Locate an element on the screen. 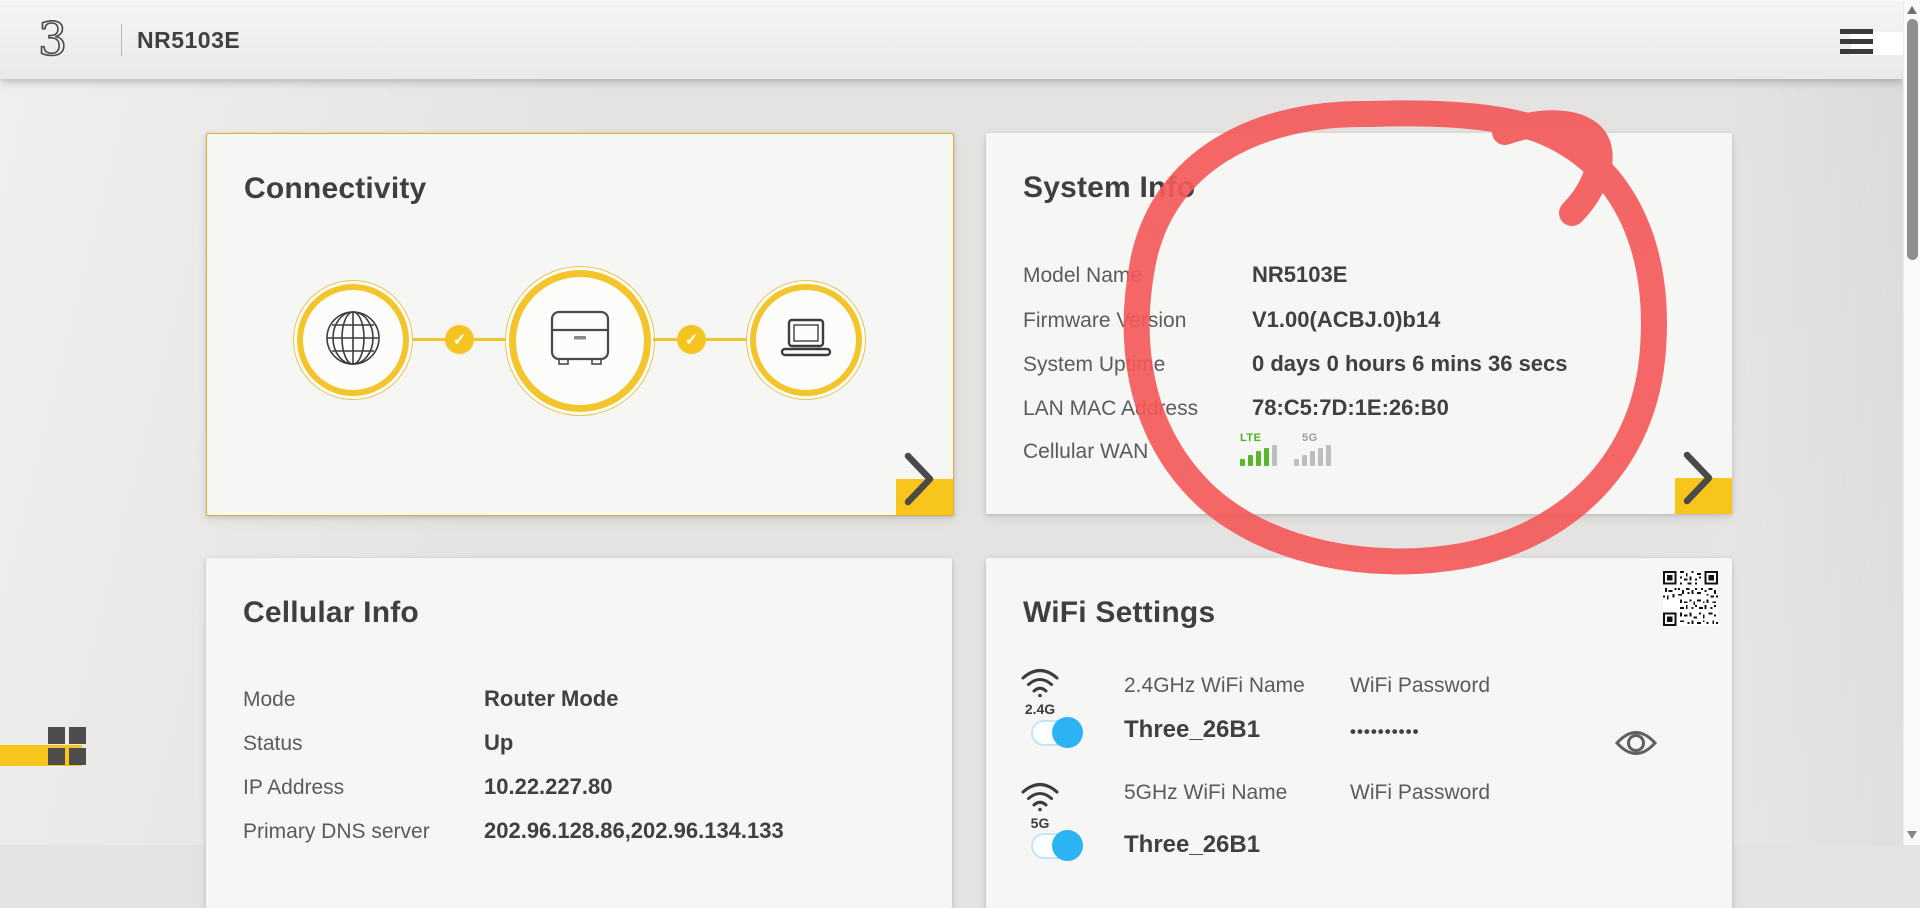 The width and height of the screenshot is (1920, 908). row-label: System Uptime is located at coordinates (1094, 364).